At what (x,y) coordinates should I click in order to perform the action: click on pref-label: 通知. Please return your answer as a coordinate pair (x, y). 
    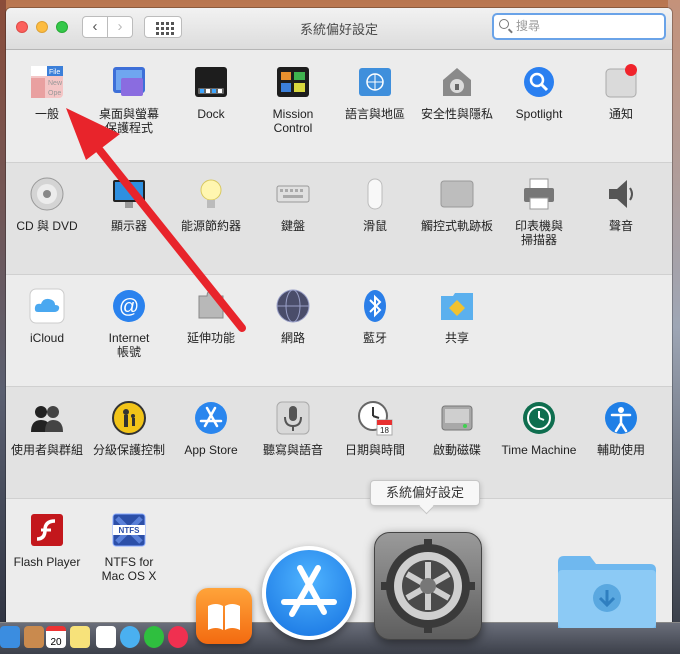
    Looking at the image, I should click on (620, 114).